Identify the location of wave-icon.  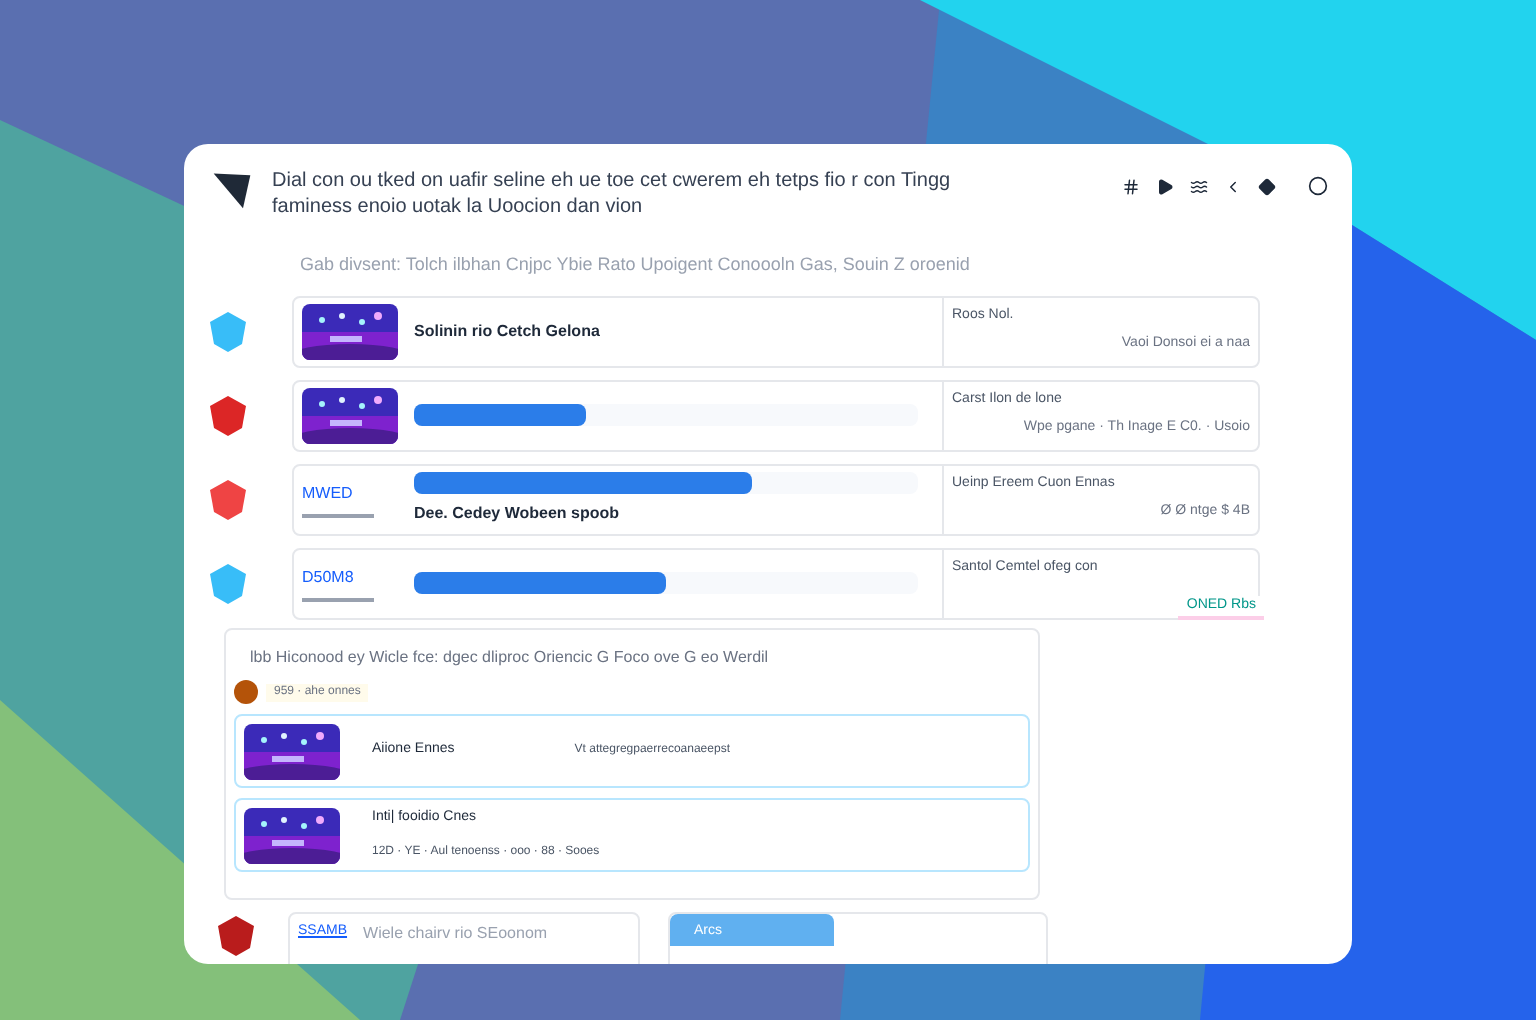
(1199, 186).